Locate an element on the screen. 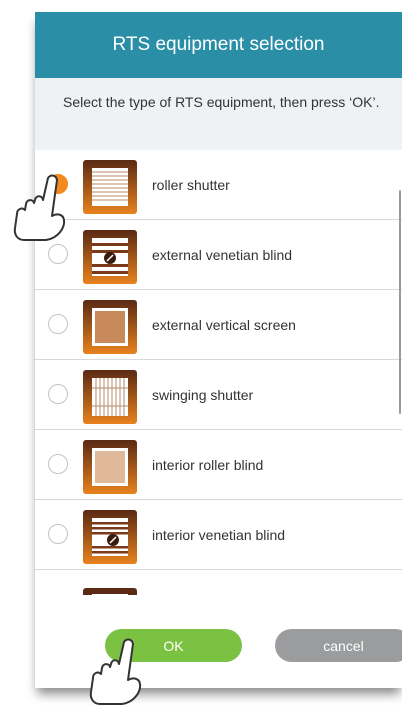  list-item-roller-shutter: roller shutter is located at coordinates (218, 185).